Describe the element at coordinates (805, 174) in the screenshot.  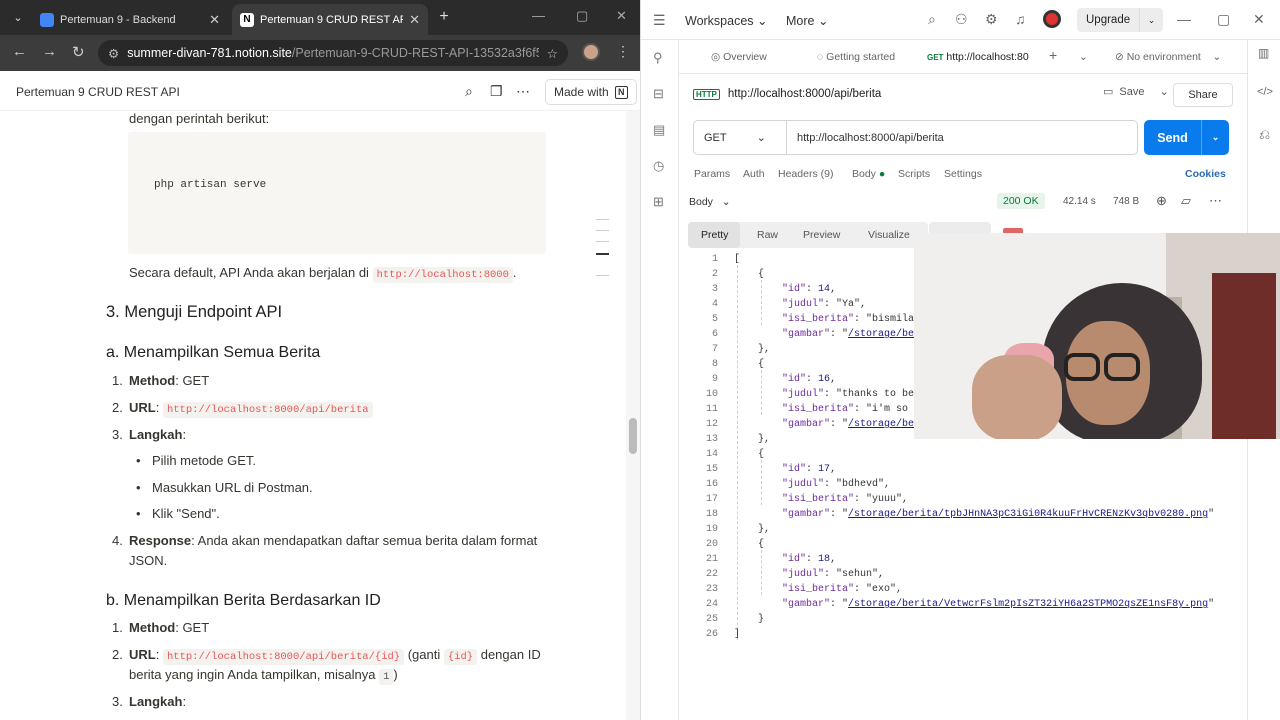
I see `tab-headers: Headers (9)` at that location.